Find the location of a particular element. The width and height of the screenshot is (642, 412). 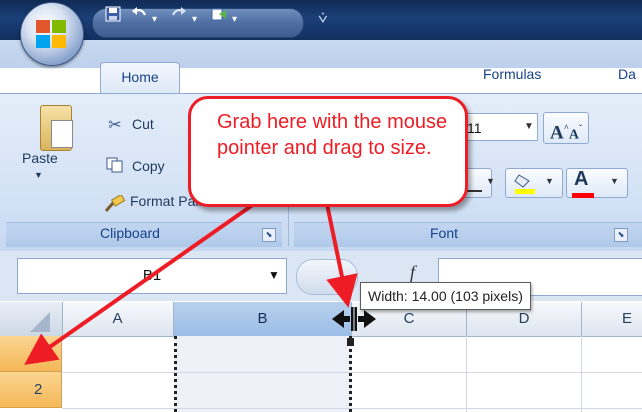

font-dialog-launcher-icon: ⬊ is located at coordinates (621, 235).